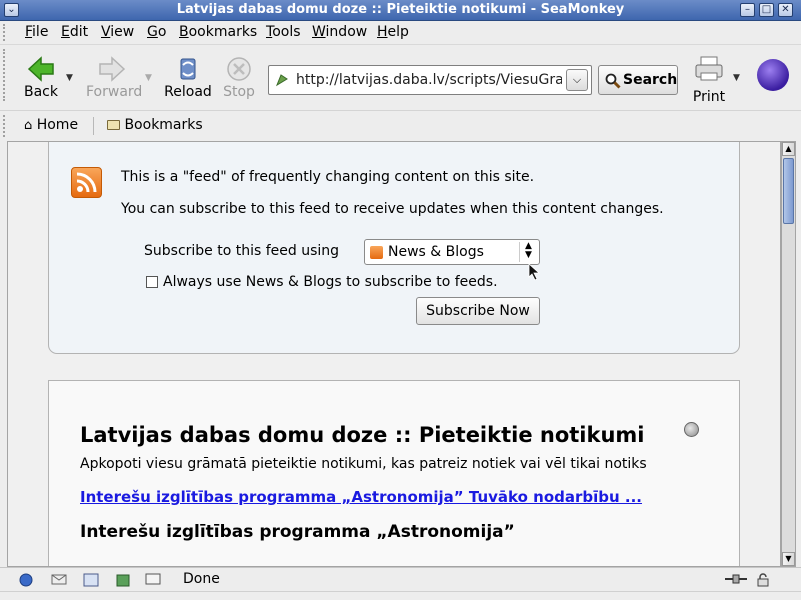  I want to click on reload-label: Reload, so click(188, 92).